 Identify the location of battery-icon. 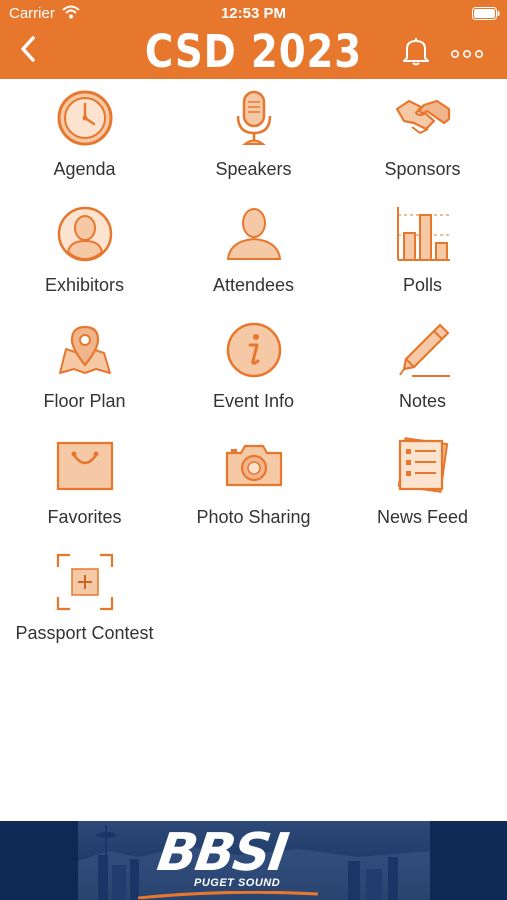
(486, 15).